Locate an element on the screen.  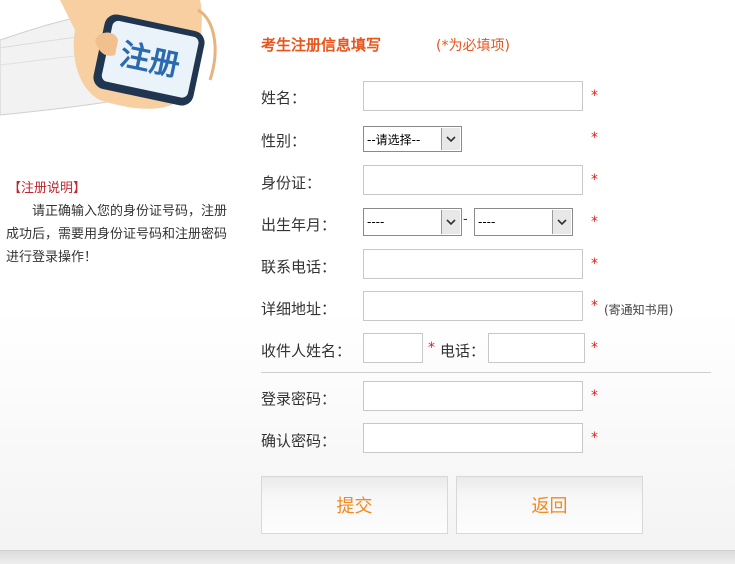
phone-input is located at coordinates (473, 264).